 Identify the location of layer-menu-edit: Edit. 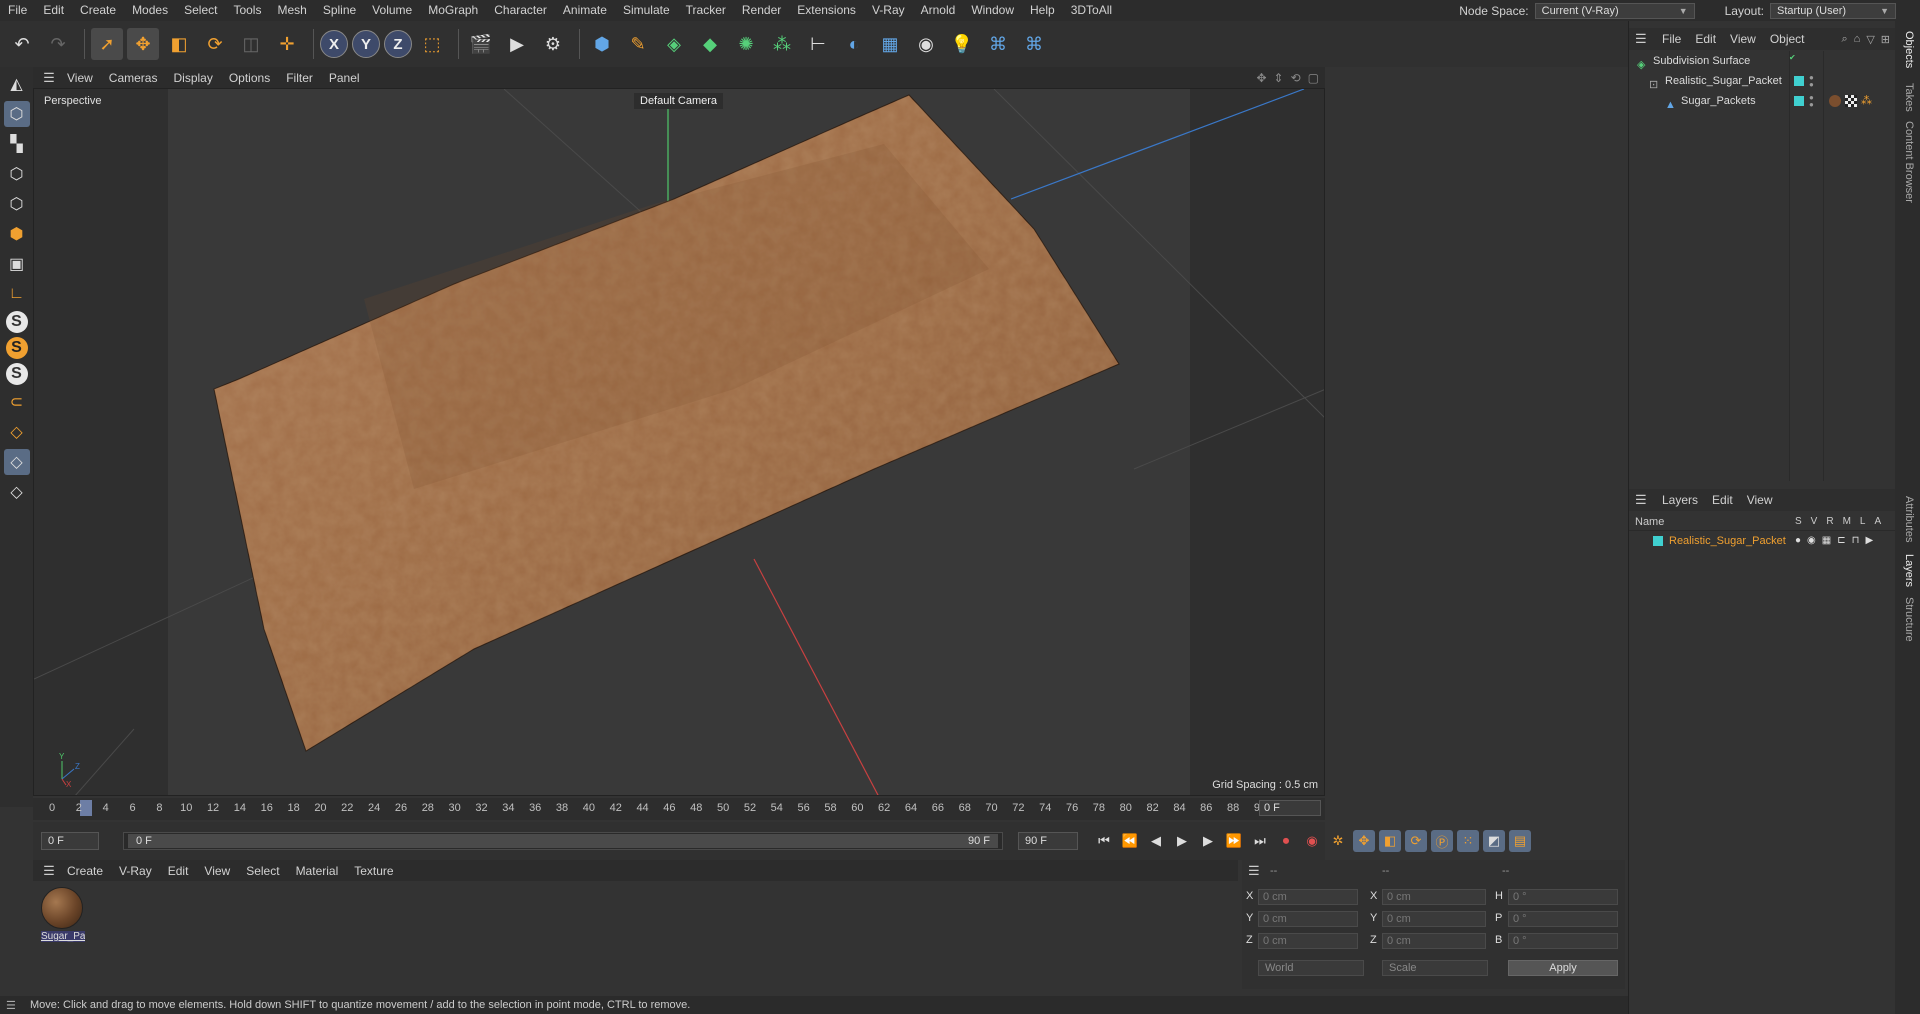
(1722, 500).